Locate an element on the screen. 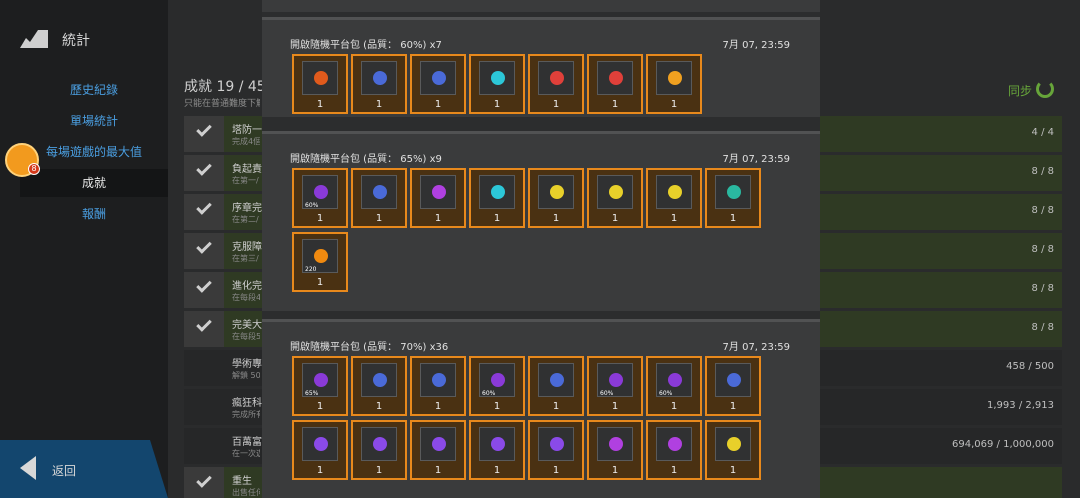 This screenshot has width=1080, height=498. notification-badge-icon: 8 is located at coordinates (22, 160).